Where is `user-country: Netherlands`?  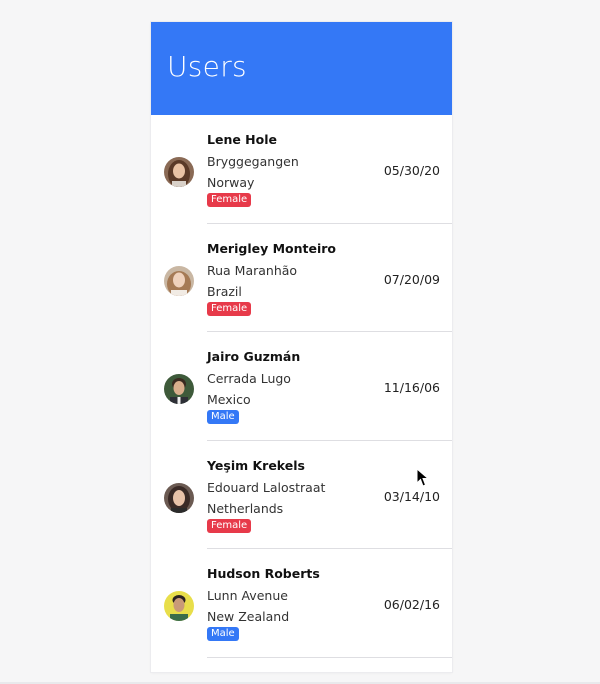 user-country: Netherlands is located at coordinates (245, 508).